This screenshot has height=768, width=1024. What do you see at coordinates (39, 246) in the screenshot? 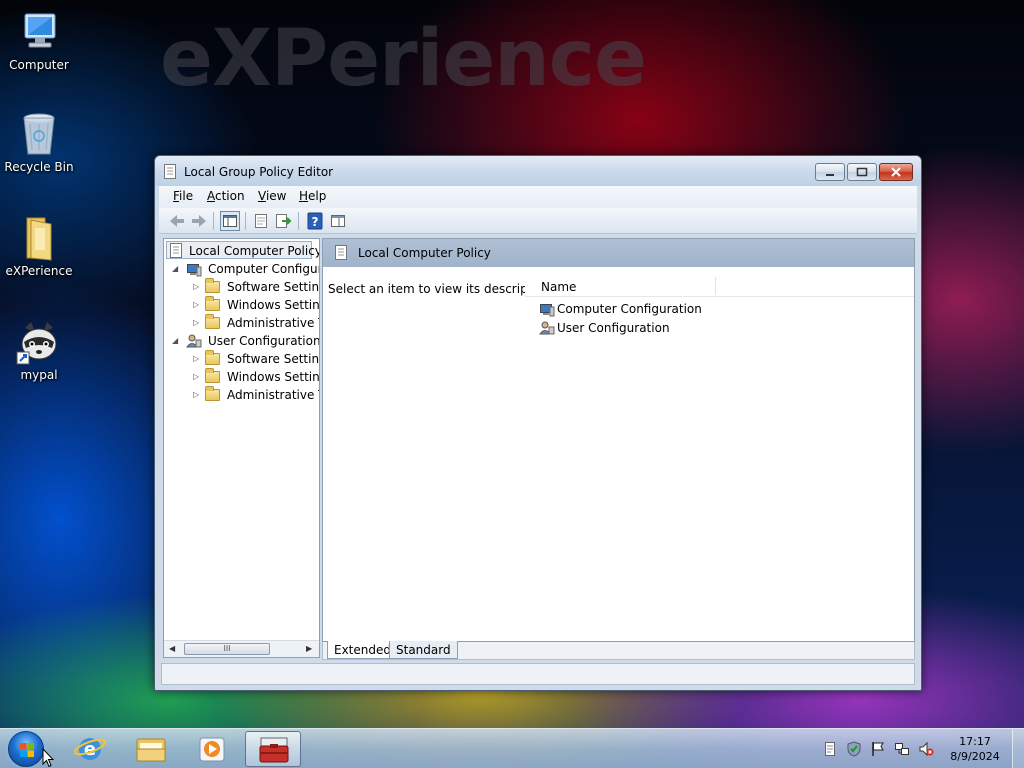
I see `desktop-icon-experience-folder: eXPerience` at bounding box center [39, 246].